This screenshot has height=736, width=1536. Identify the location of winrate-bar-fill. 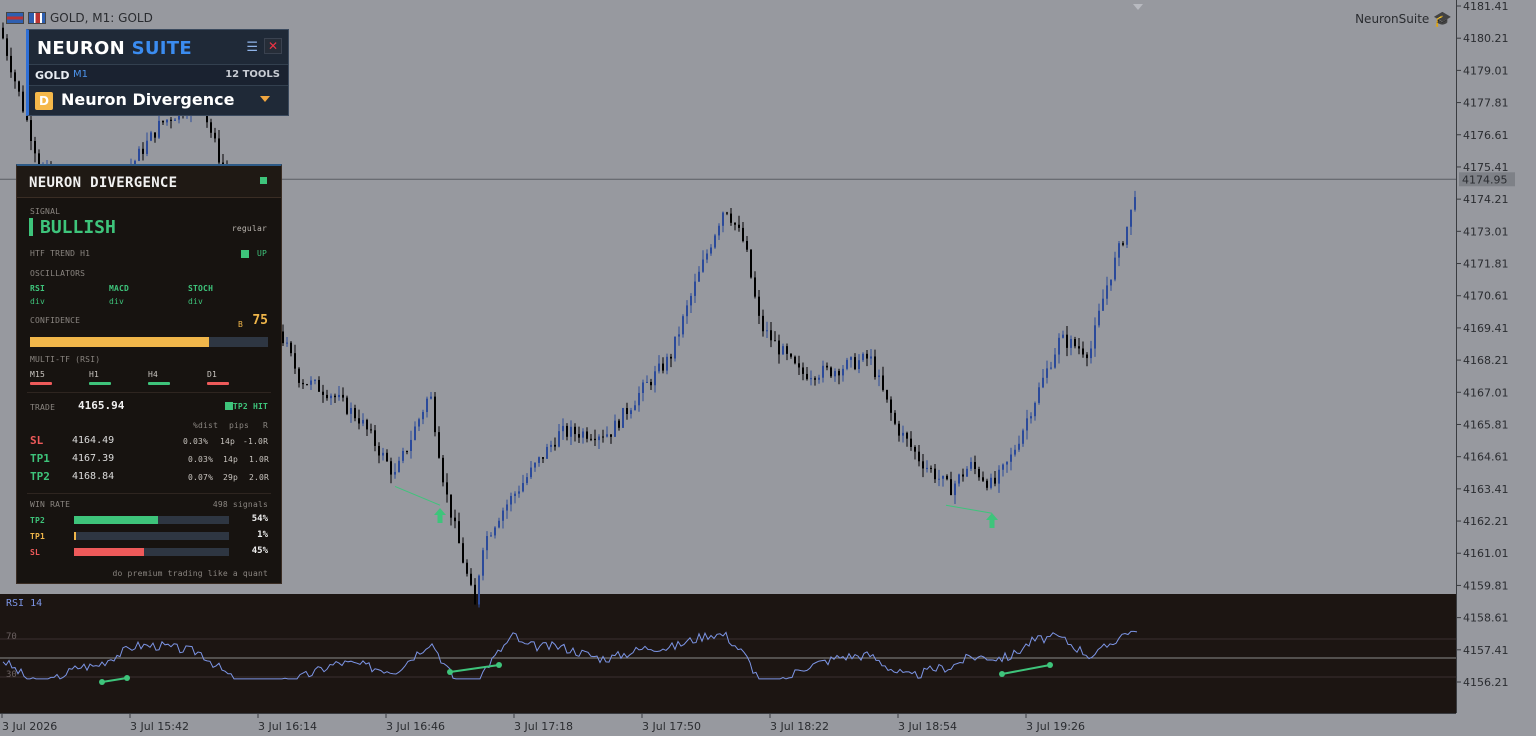
(116, 520).